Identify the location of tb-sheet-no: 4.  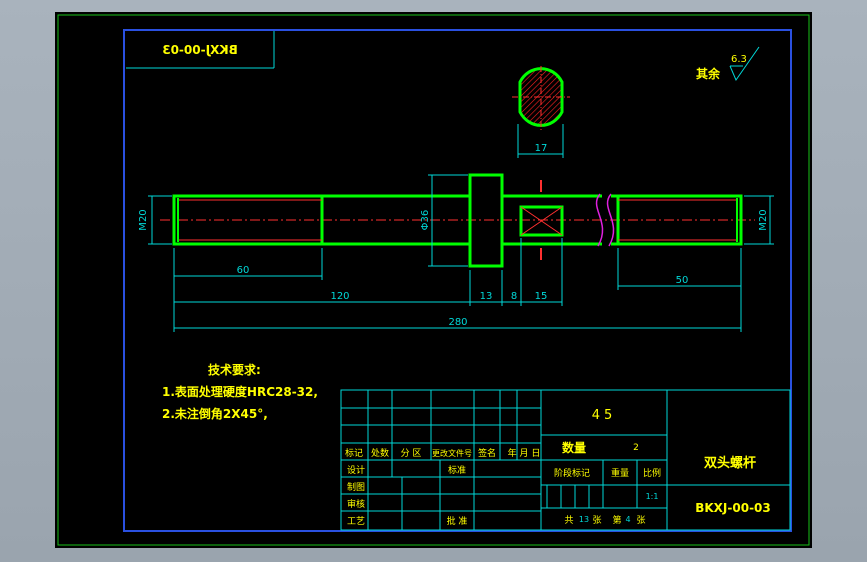
(627, 519).